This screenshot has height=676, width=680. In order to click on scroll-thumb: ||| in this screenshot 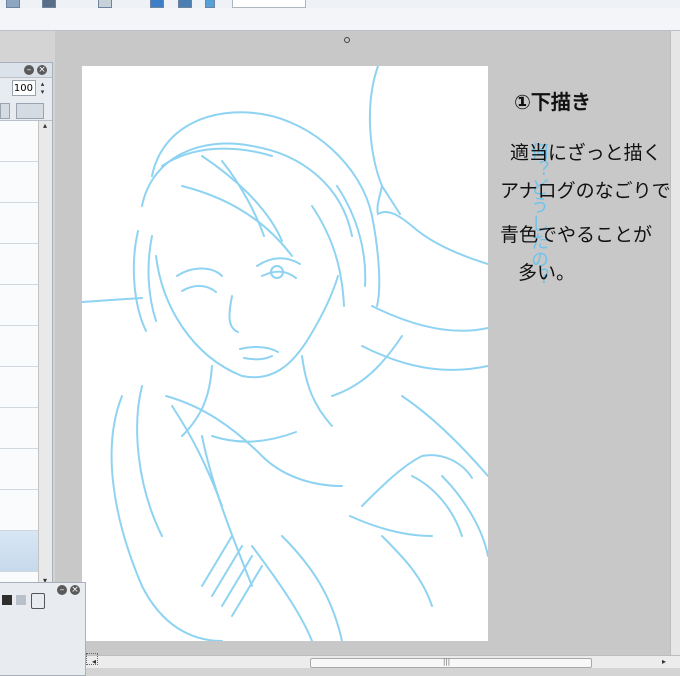, I will do `click(451, 663)`.